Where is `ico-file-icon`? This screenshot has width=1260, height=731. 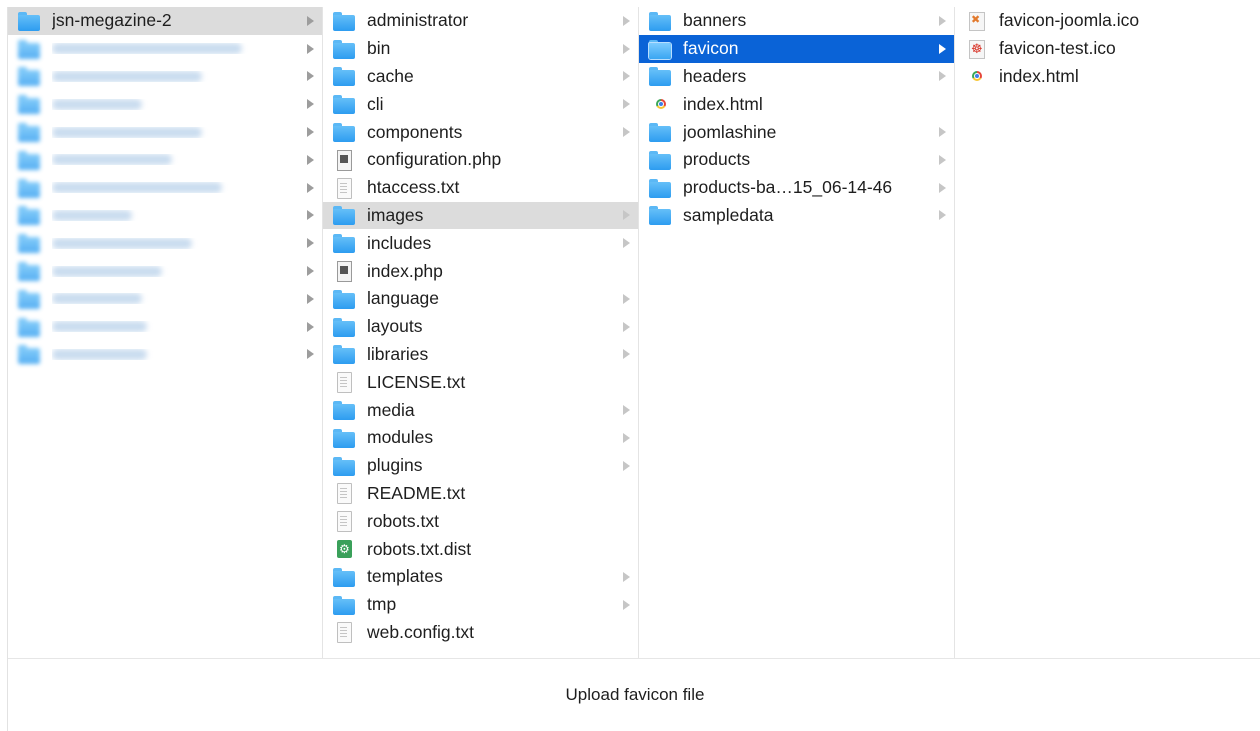 ico-file-icon is located at coordinates (976, 21).